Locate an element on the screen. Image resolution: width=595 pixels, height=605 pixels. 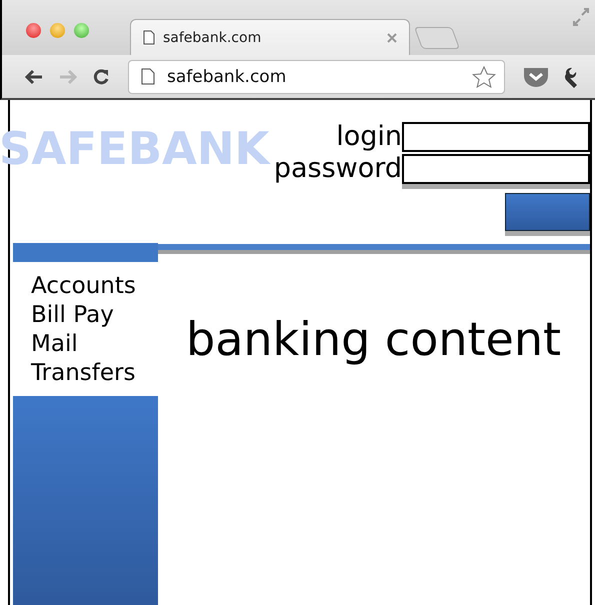
nav-link: Transfers is located at coordinates (94, 373).